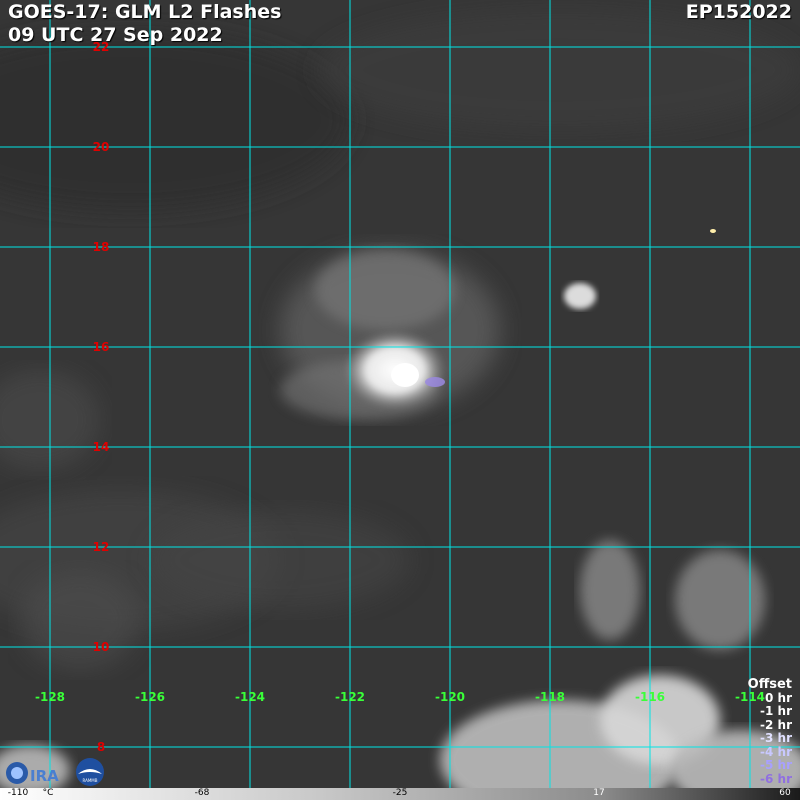 This screenshot has height=800, width=800. I want to click on svg-text: RAMMB, so click(90, 780).